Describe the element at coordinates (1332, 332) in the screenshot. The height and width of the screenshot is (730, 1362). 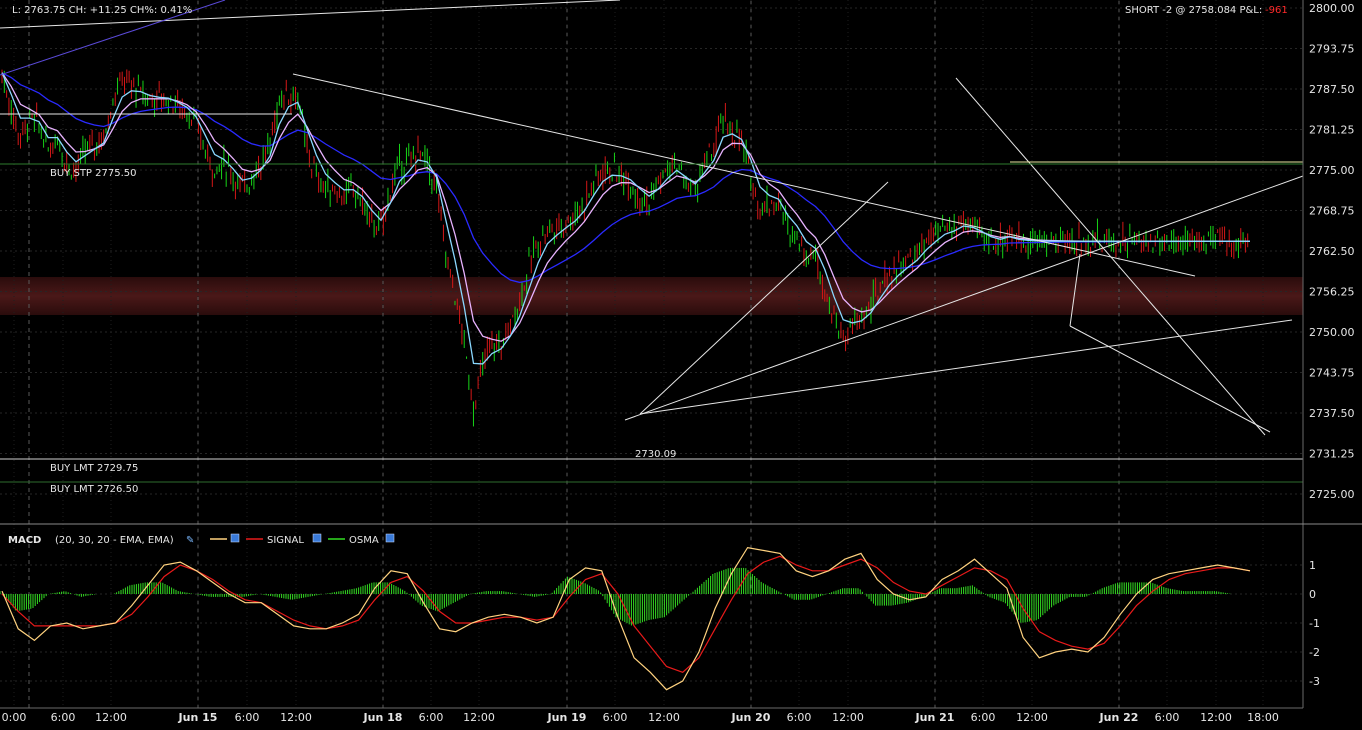
I see `price-tick-label: 2750.00` at that location.